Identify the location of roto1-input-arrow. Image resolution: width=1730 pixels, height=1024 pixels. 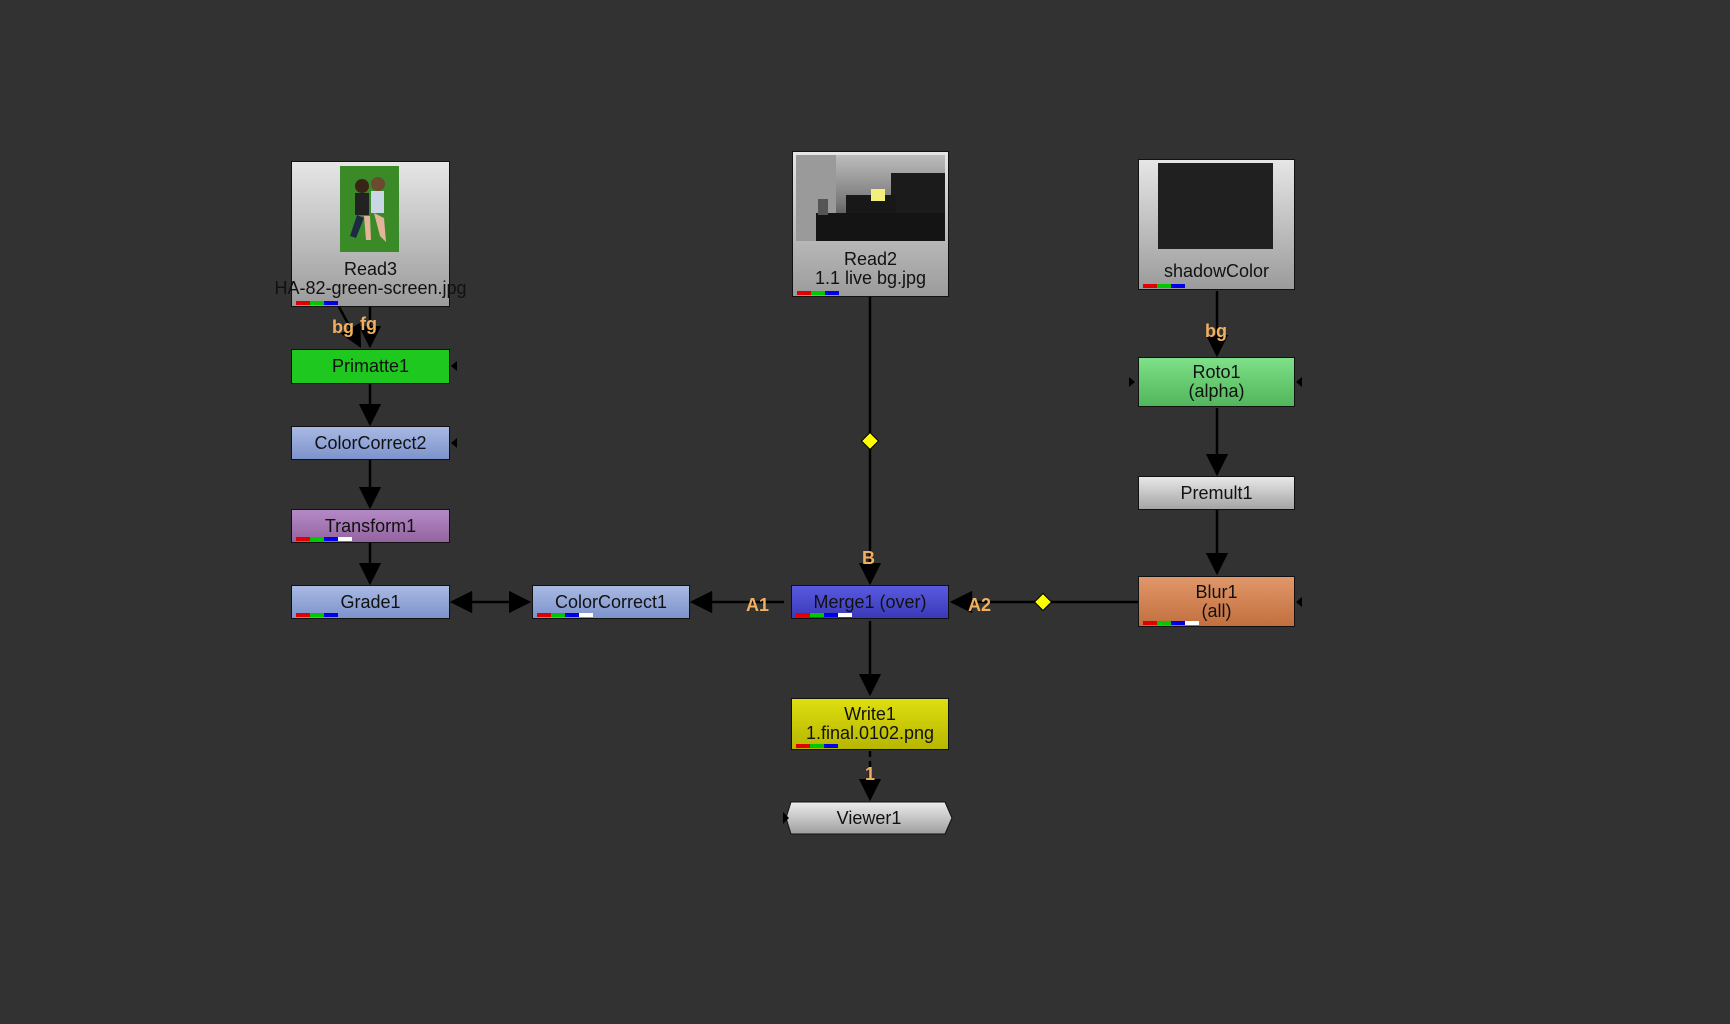
(1132, 382).